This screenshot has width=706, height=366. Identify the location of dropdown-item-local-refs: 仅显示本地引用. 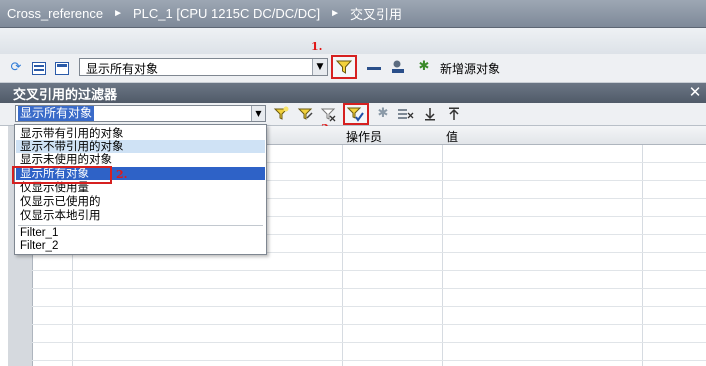
(140, 215).